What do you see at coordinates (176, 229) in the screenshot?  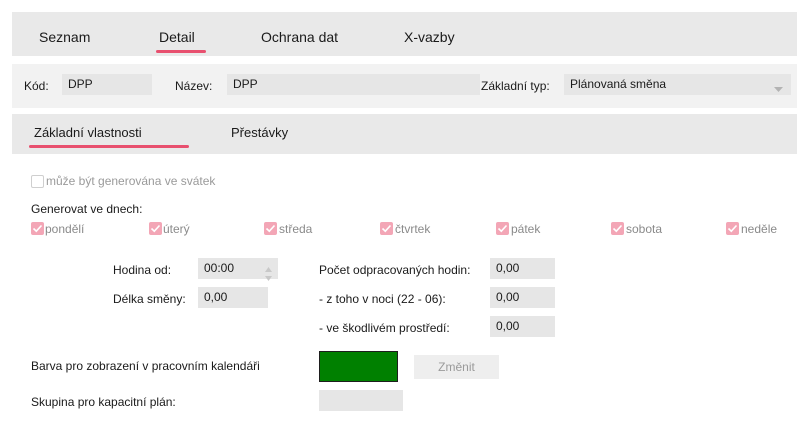 I see `day-label-utery: úterý` at bounding box center [176, 229].